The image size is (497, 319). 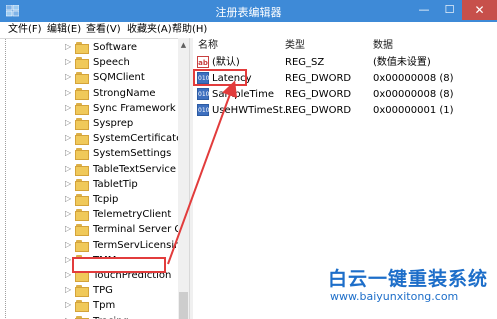 I want to click on tree-item: ▷ Sync Framework, so click(x=89, y=108).